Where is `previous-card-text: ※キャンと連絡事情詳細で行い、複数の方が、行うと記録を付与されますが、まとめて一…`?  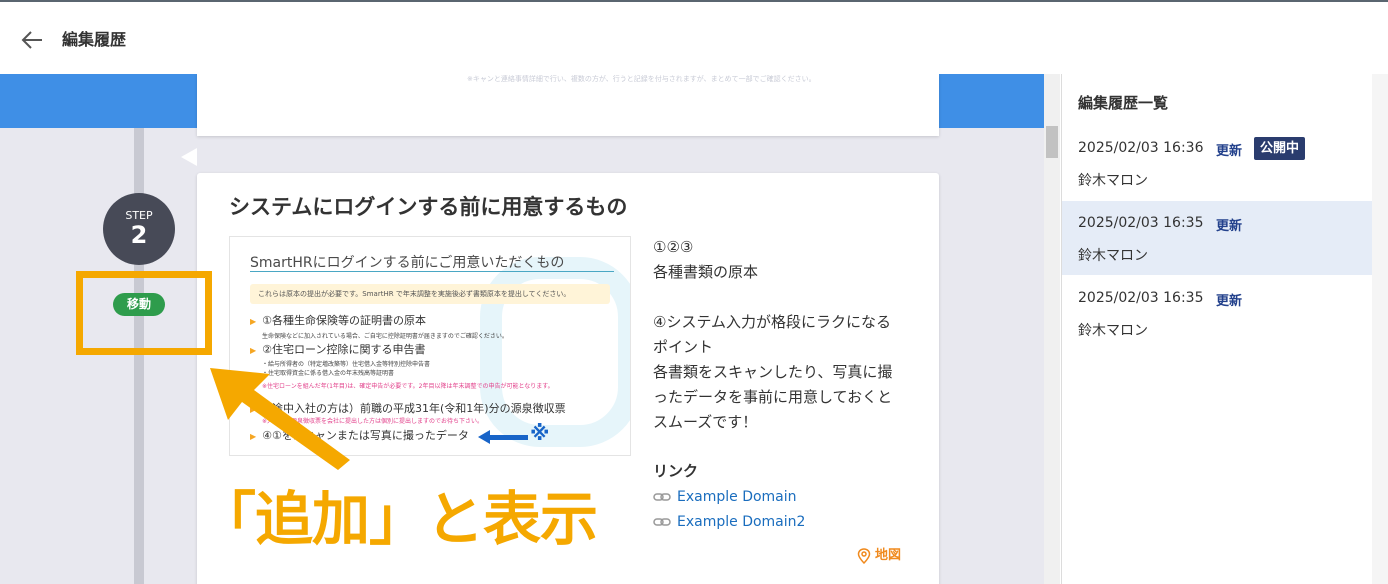
previous-card-text: ※キャンと連絡事情詳細で行い、複数の方が、行うと記録を付与されますが、まとめて一… is located at coordinates (641, 79).